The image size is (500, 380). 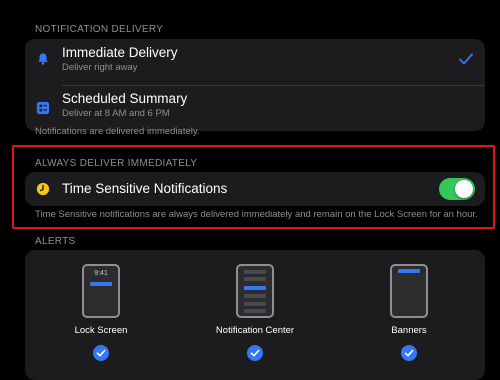 I want to click on section-header-alerts: ALERTS, so click(x=55, y=241).